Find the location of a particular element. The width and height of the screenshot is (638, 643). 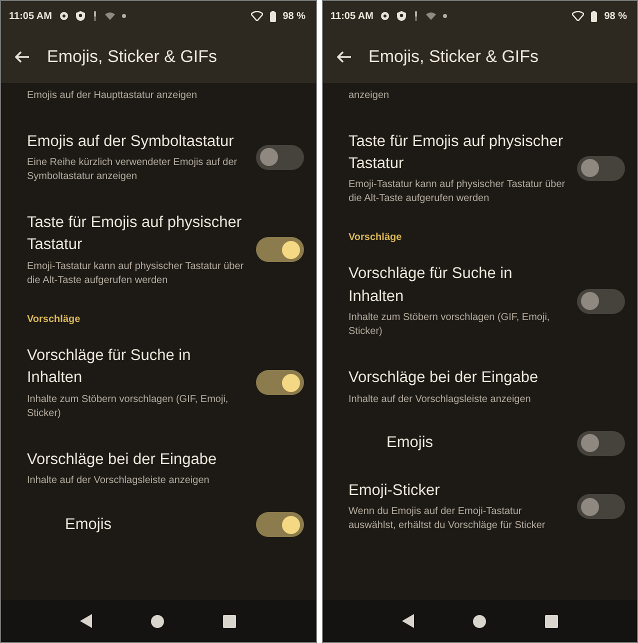

setting-summary: Wenn du Emojis auf der Emoji-Tastatur auswählst, erhältst du Vorschläge für Sticker is located at coordinates (447, 519).